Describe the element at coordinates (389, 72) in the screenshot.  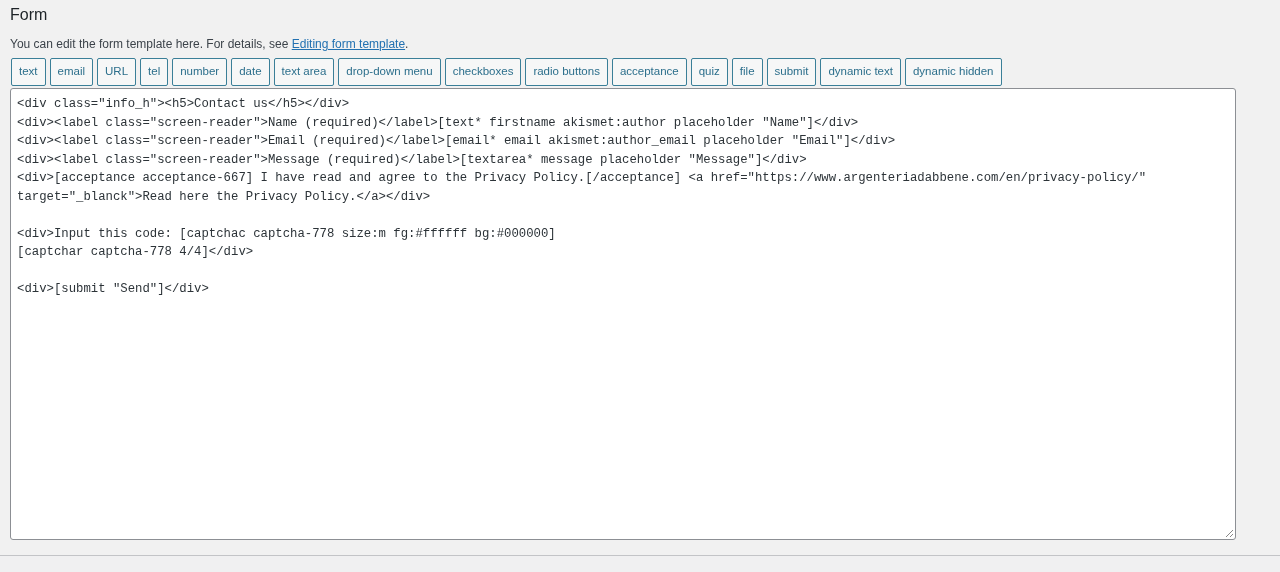
I see `tag-button: drop-down menu` at that location.